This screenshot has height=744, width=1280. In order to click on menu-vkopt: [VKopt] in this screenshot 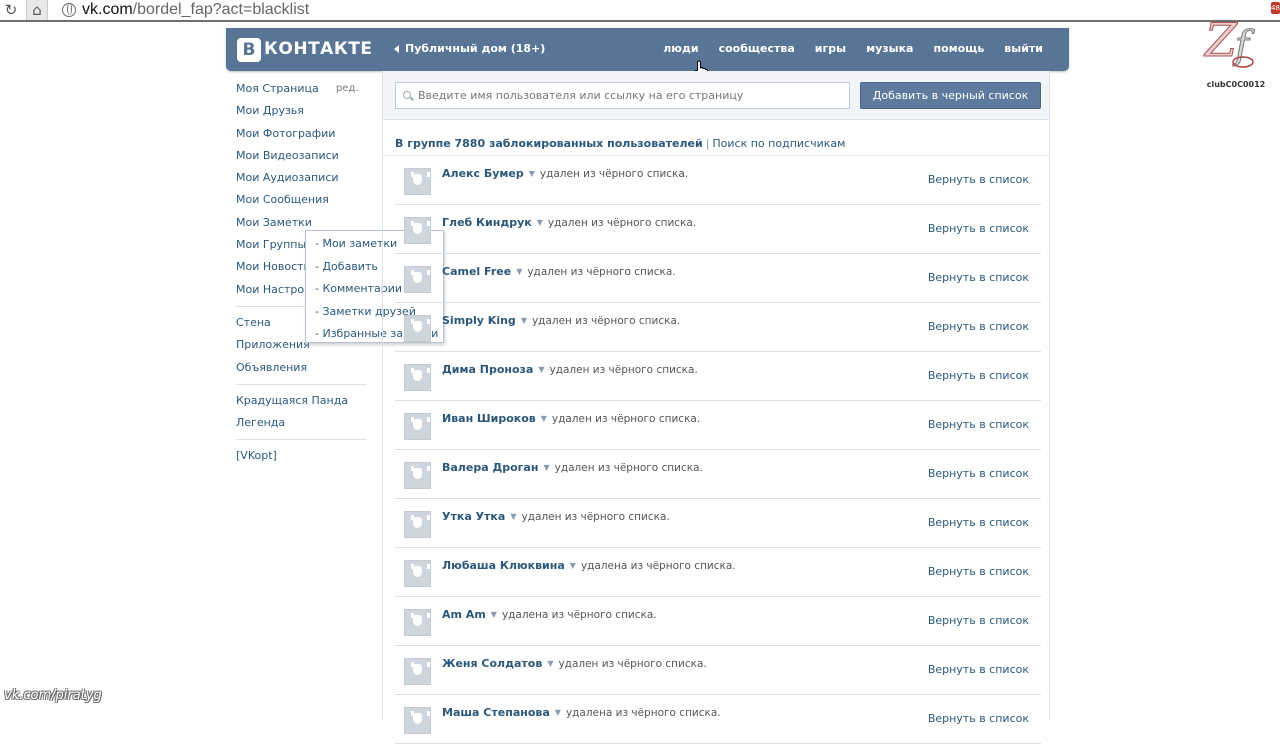, I will do `click(301, 458)`.